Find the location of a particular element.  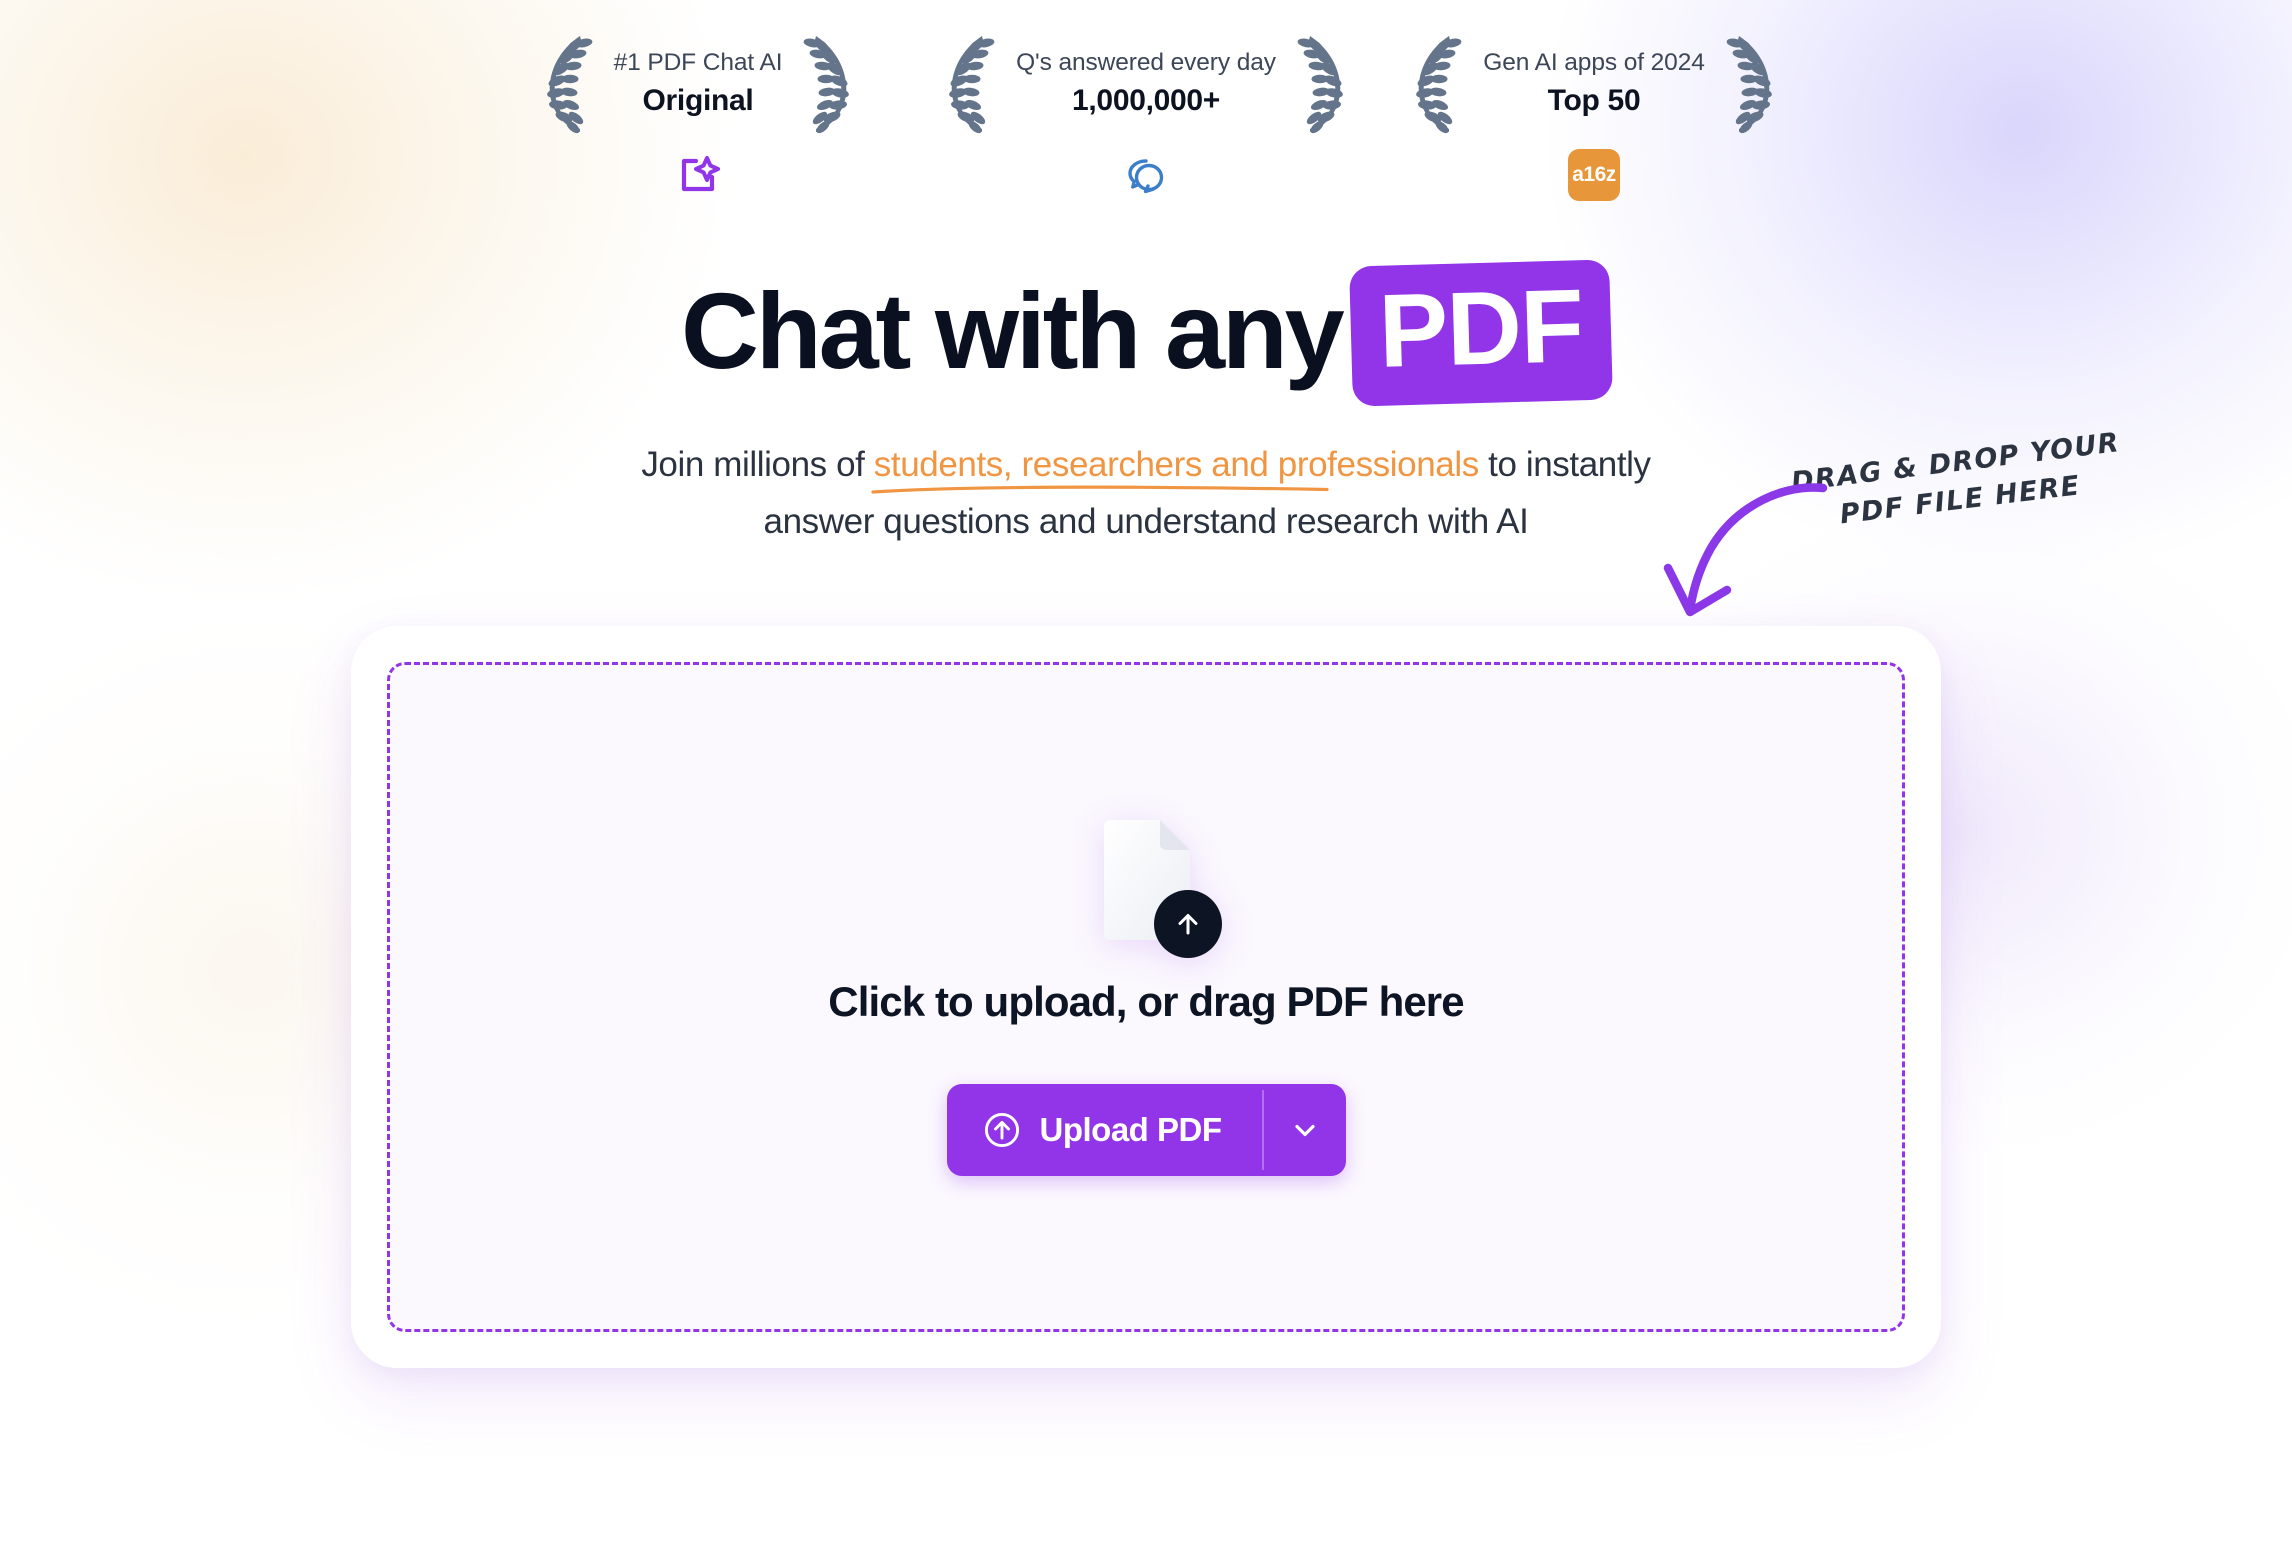

subtitle-after: to instantly is located at coordinates (1564, 464).